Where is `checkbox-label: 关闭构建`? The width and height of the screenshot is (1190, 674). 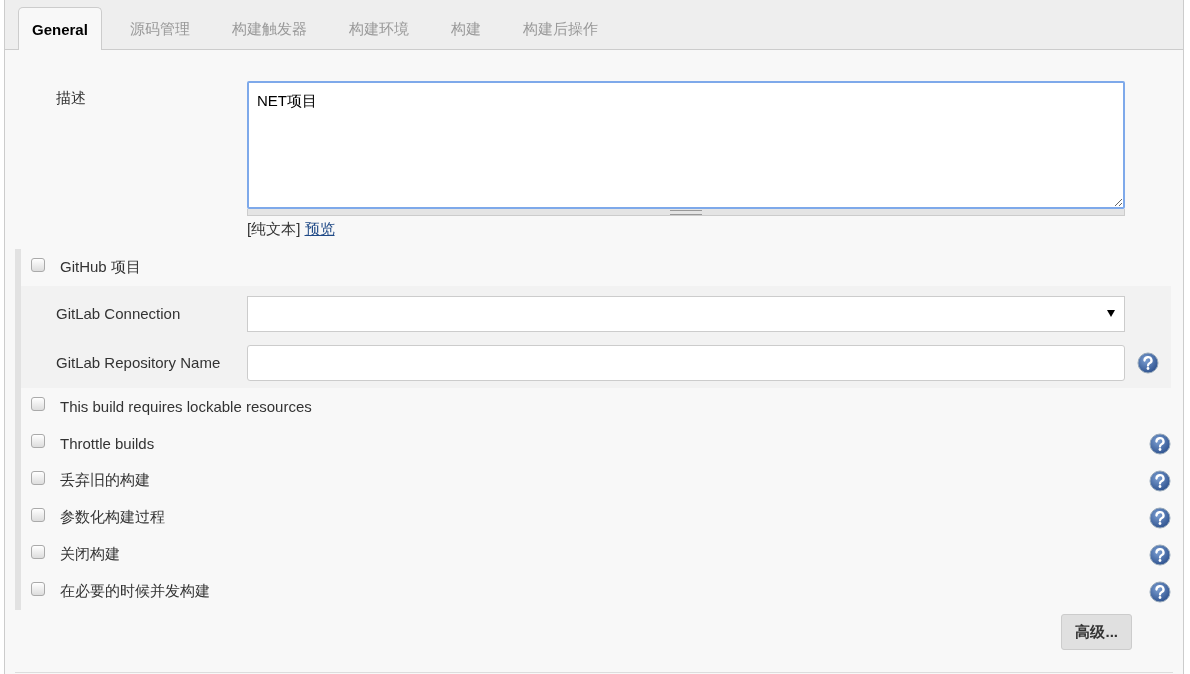 checkbox-label: 关闭构建 is located at coordinates (90, 554).